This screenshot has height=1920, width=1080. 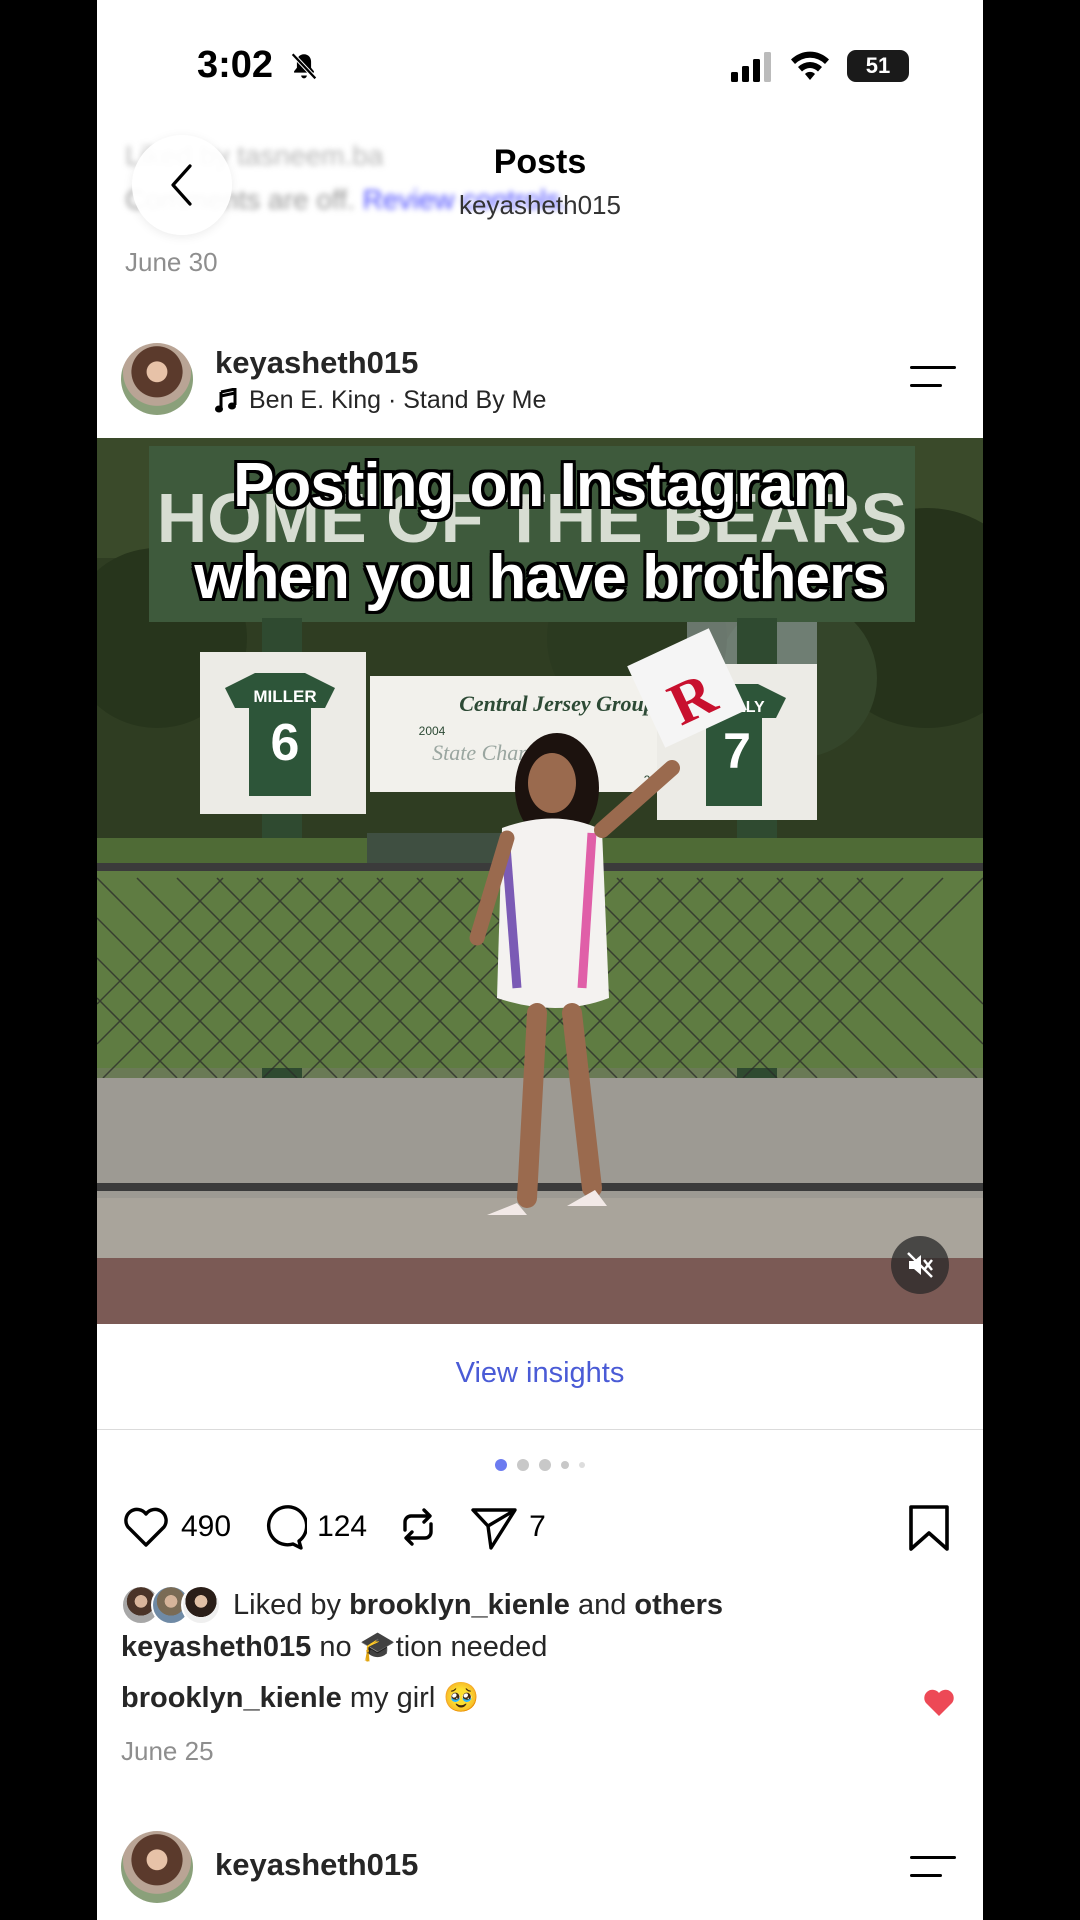 I want to click on status-time: 3:02, so click(x=235, y=65).